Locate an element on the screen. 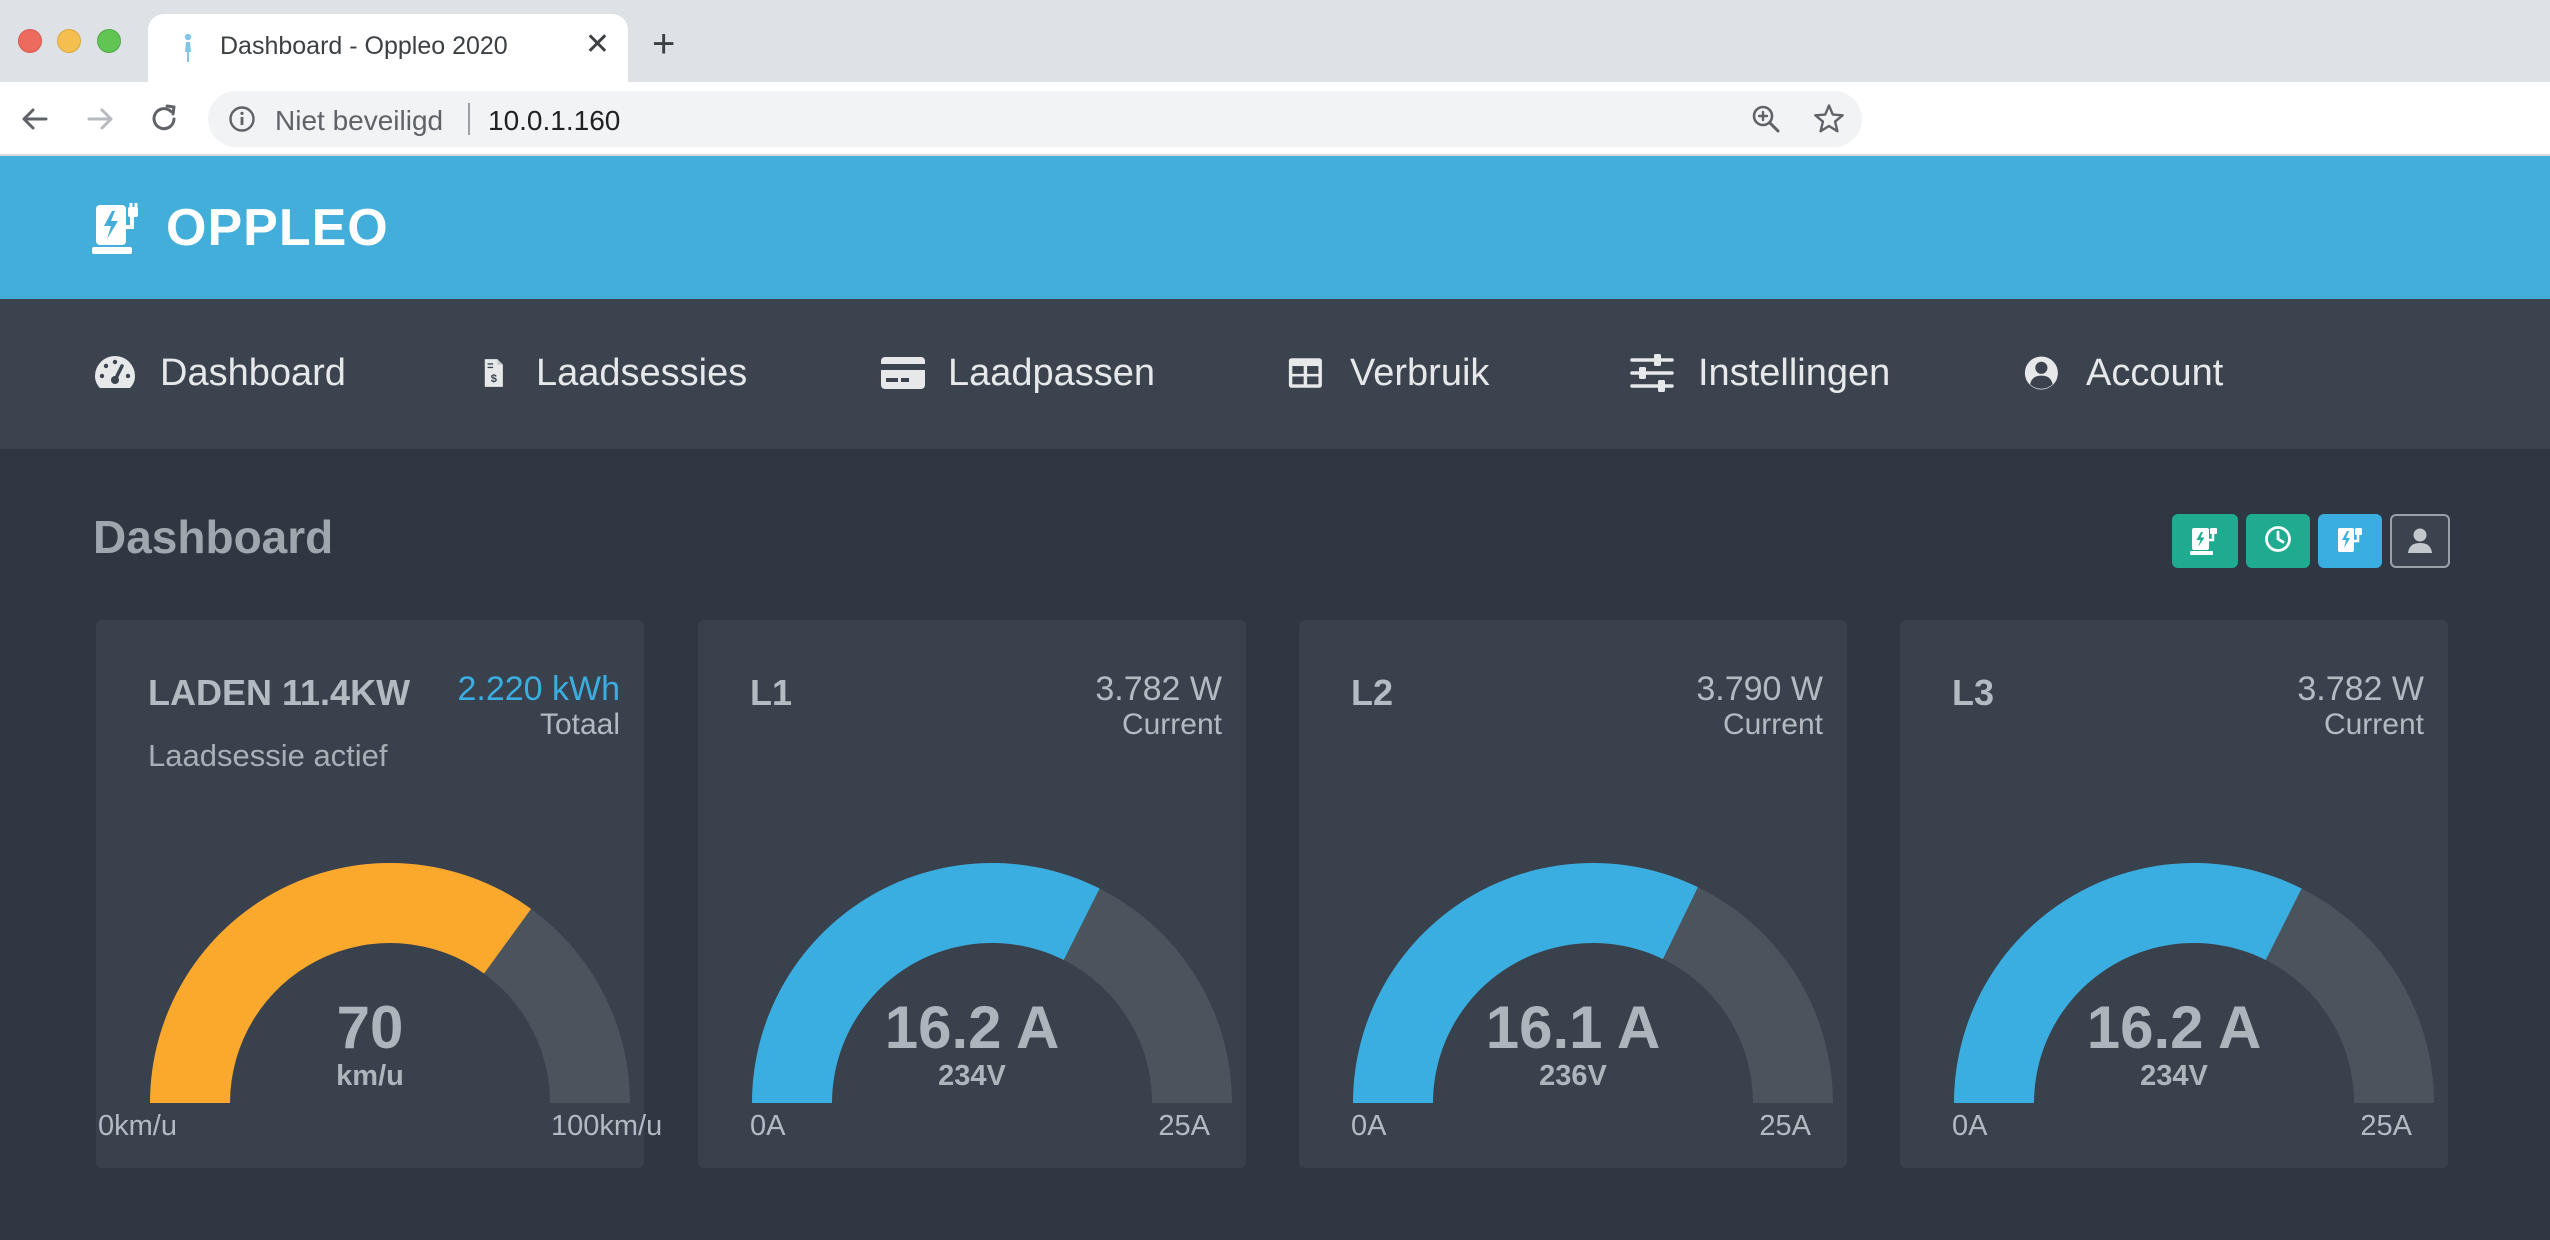 The image size is (2550, 1240). sliders-icon is located at coordinates (1652, 373).